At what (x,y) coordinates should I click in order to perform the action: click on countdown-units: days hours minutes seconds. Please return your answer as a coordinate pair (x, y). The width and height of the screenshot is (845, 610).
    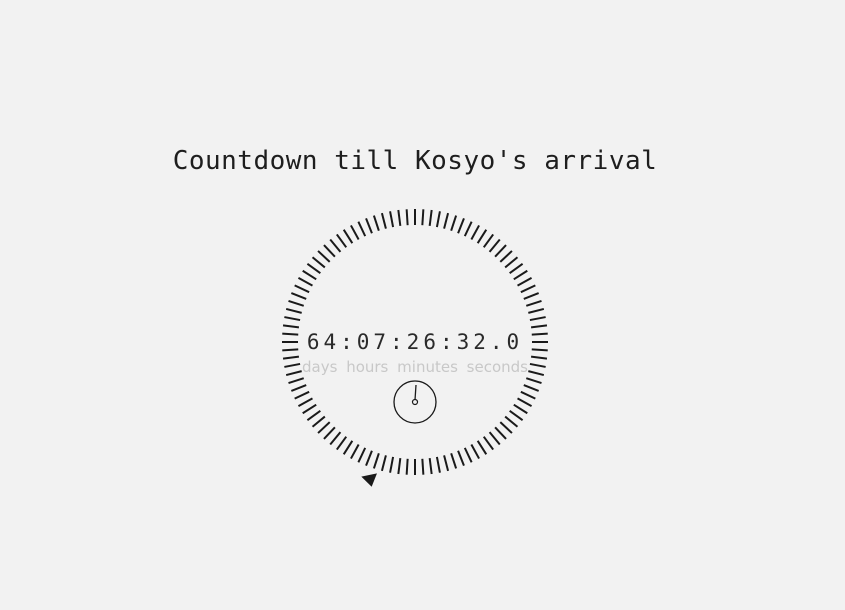
    Looking at the image, I should click on (415, 367).